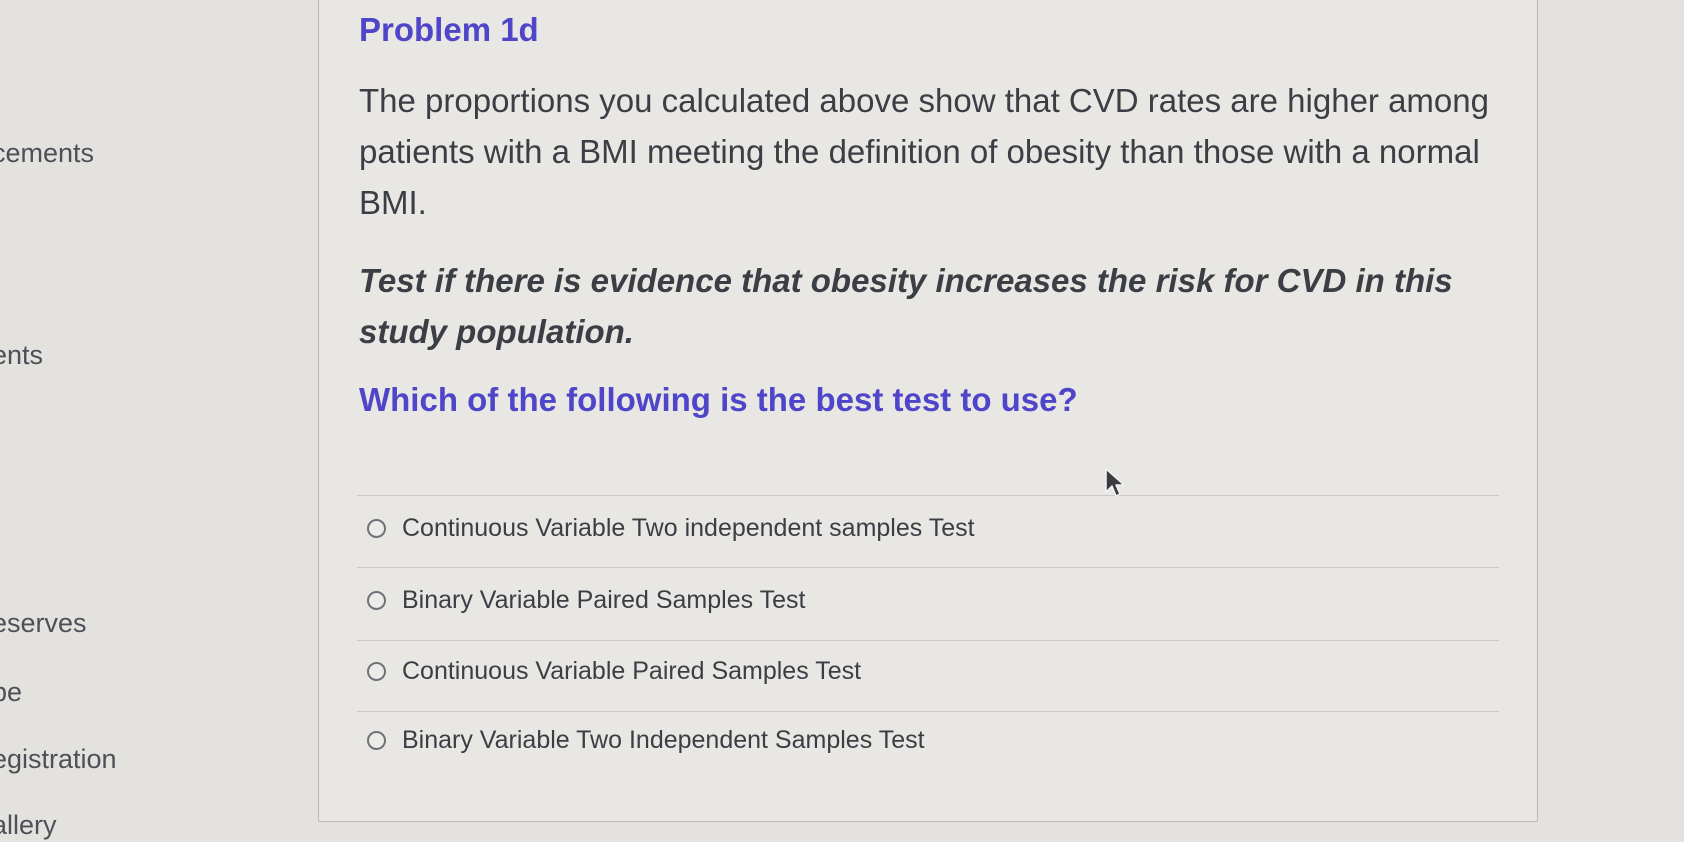  Describe the element at coordinates (21, 355) in the screenshot. I see `sidebar-item-assignments: ents` at that location.